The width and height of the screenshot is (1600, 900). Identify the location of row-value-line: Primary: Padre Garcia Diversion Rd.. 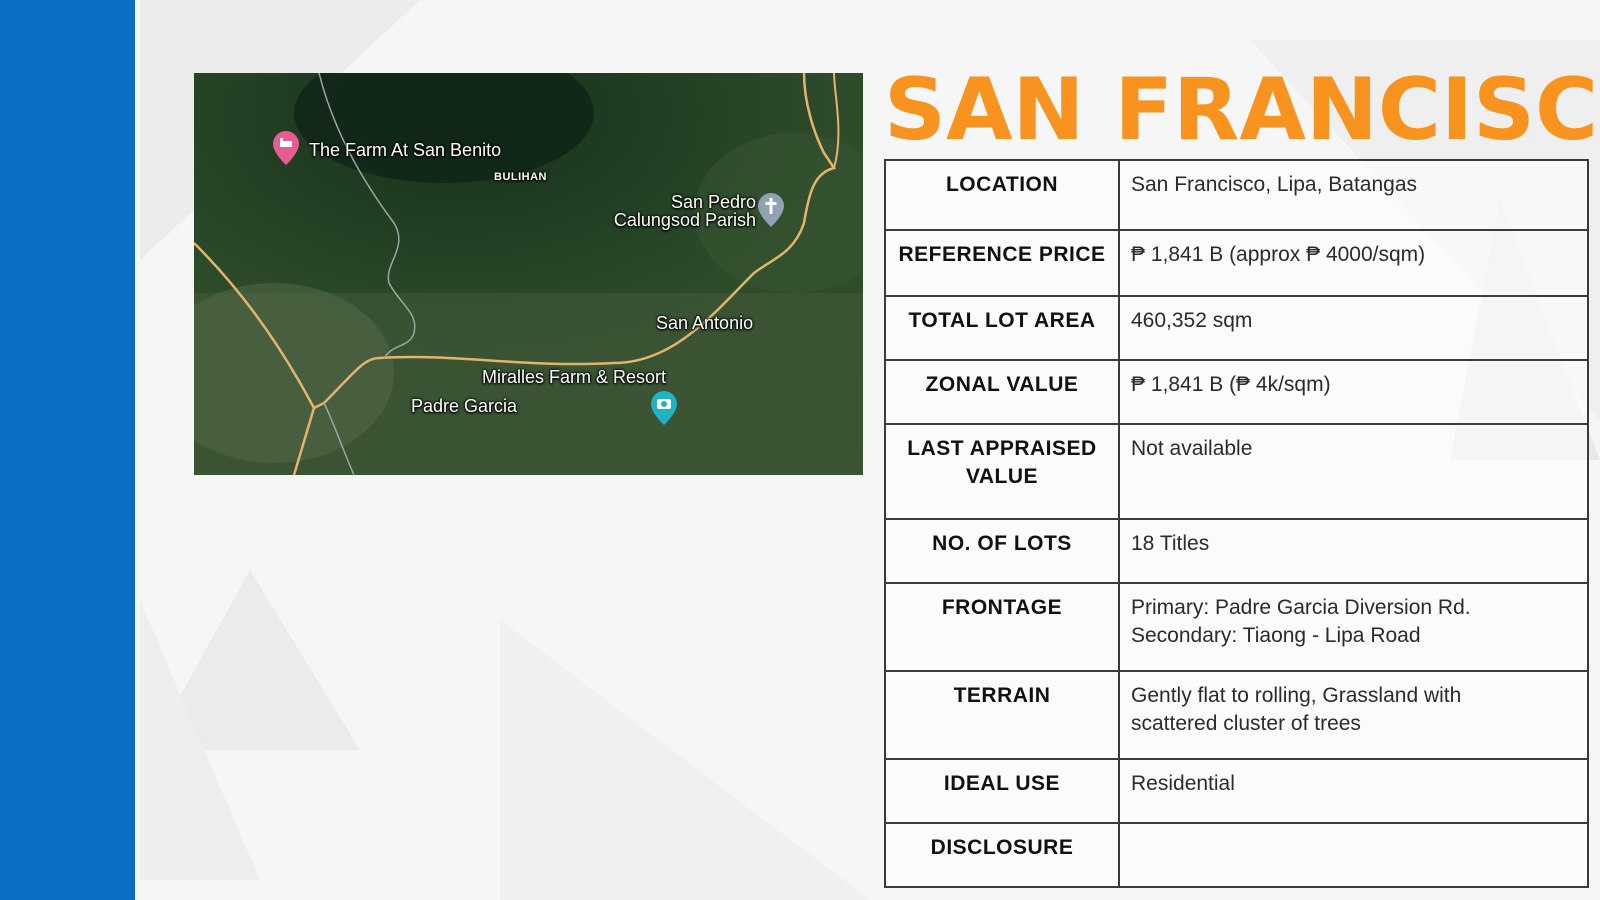
(1301, 607).